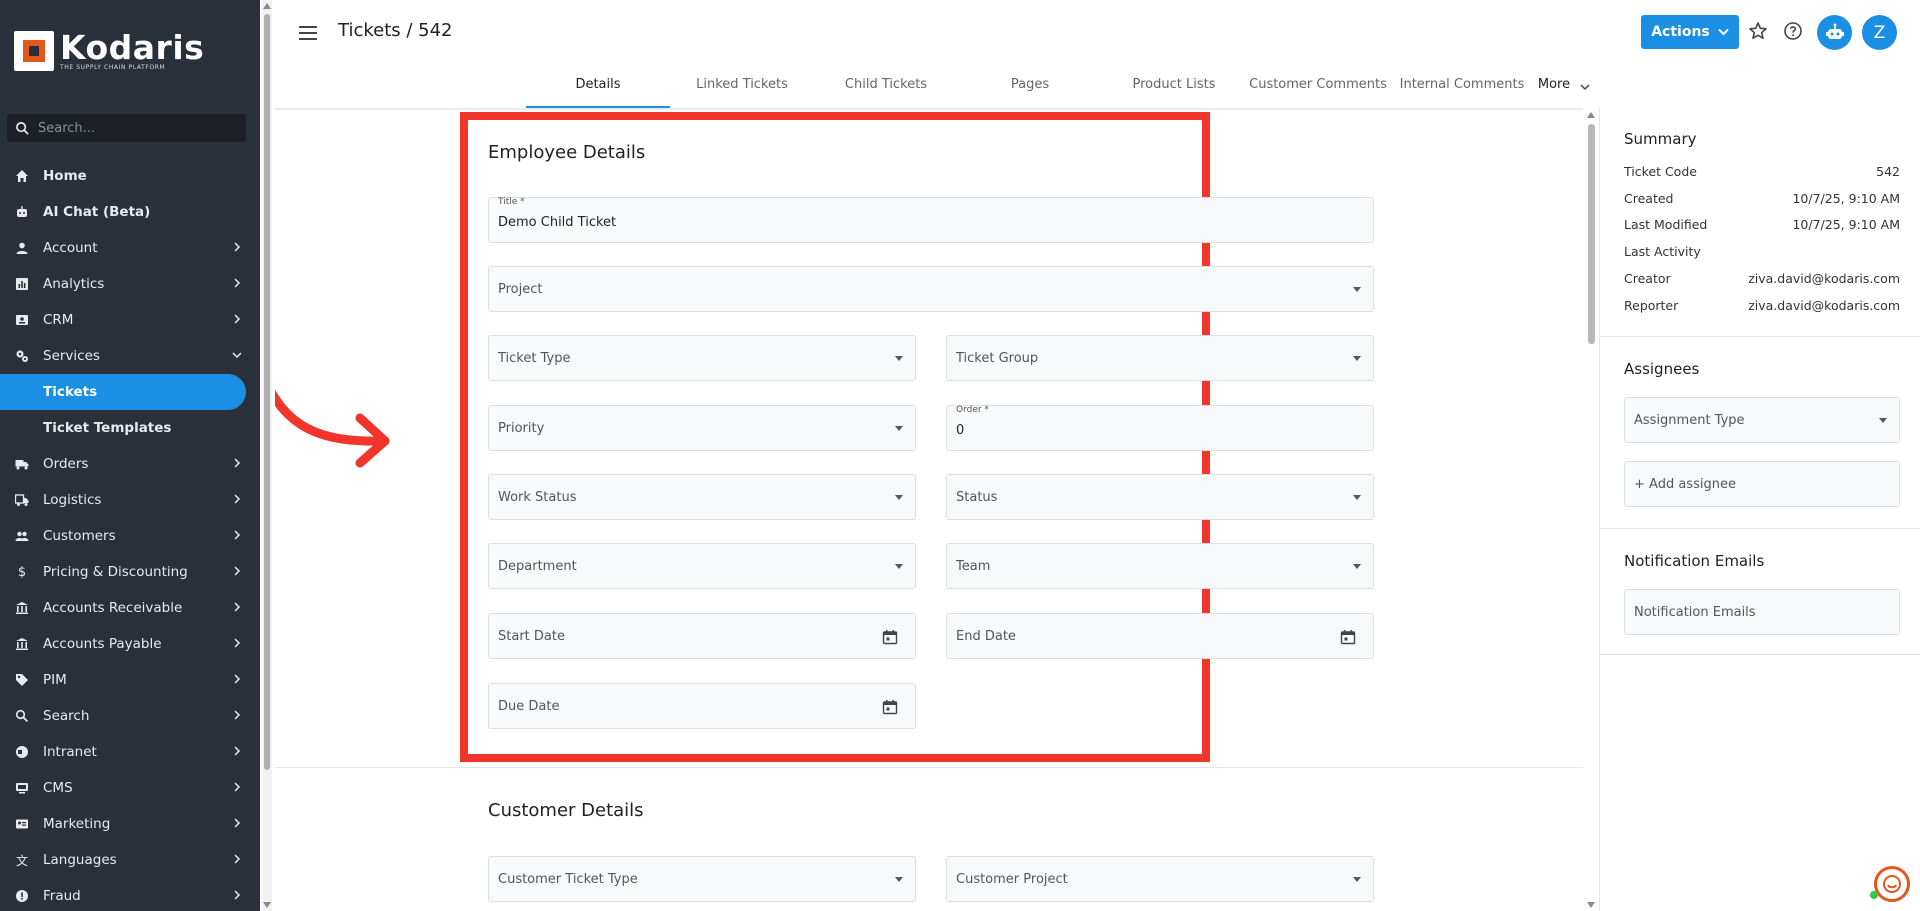 The image size is (1920, 911). What do you see at coordinates (931, 289) in the screenshot?
I see `project-select: Project` at bounding box center [931, 289].